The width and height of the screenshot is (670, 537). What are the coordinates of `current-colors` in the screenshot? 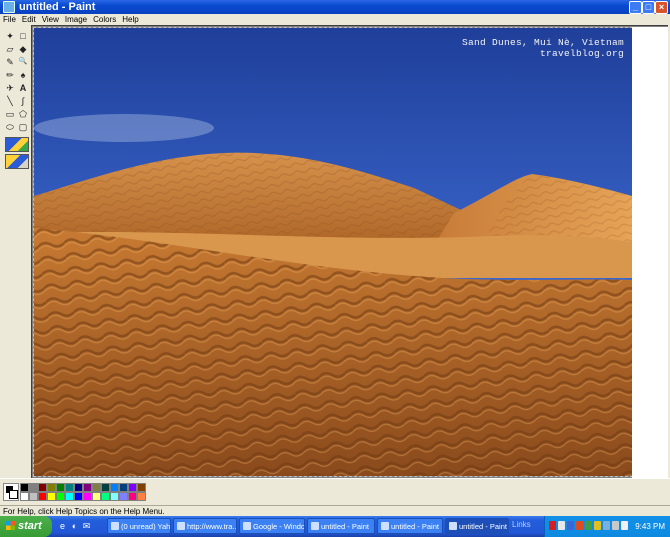 It's located at (11, 492).